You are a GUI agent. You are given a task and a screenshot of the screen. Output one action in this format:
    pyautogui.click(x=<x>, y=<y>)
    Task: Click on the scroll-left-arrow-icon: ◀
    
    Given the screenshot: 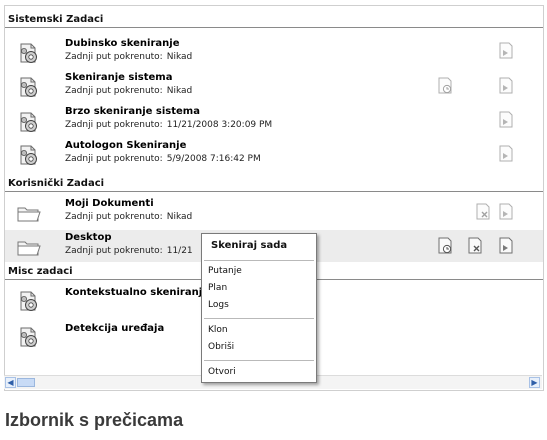 What is the action you would take?
    pyautogui.click(x=10, y=382)
    